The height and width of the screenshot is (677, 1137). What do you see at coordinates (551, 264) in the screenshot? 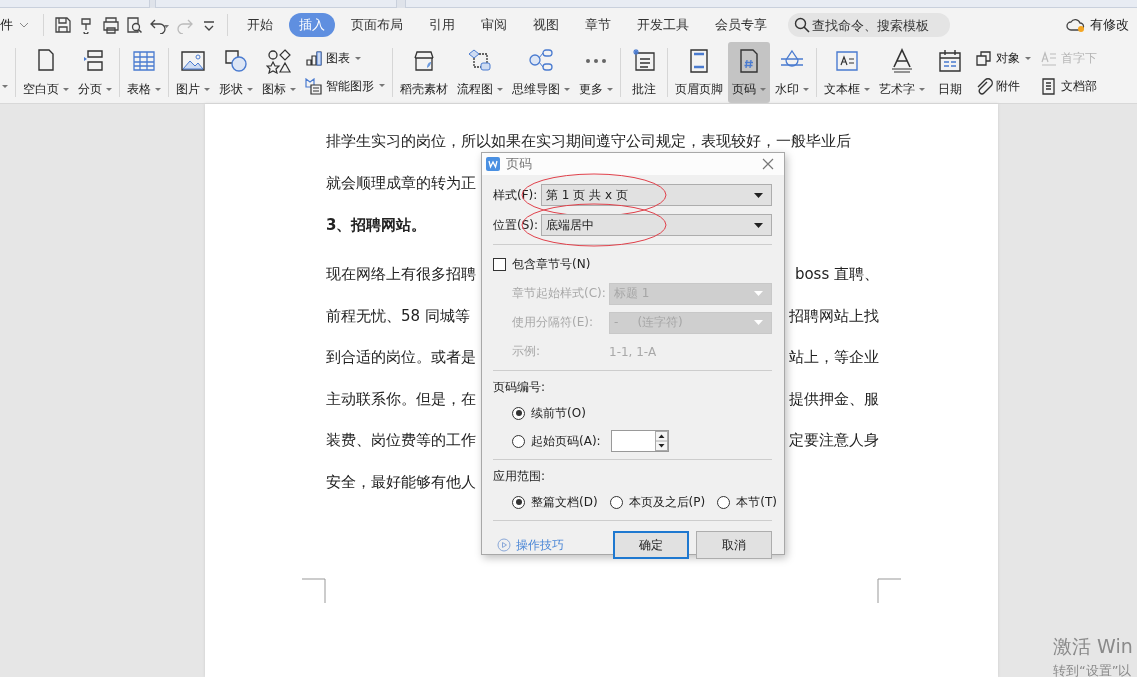
I see `checkbox-label: 包含章节号(N)` at bounding box center [551, 264].